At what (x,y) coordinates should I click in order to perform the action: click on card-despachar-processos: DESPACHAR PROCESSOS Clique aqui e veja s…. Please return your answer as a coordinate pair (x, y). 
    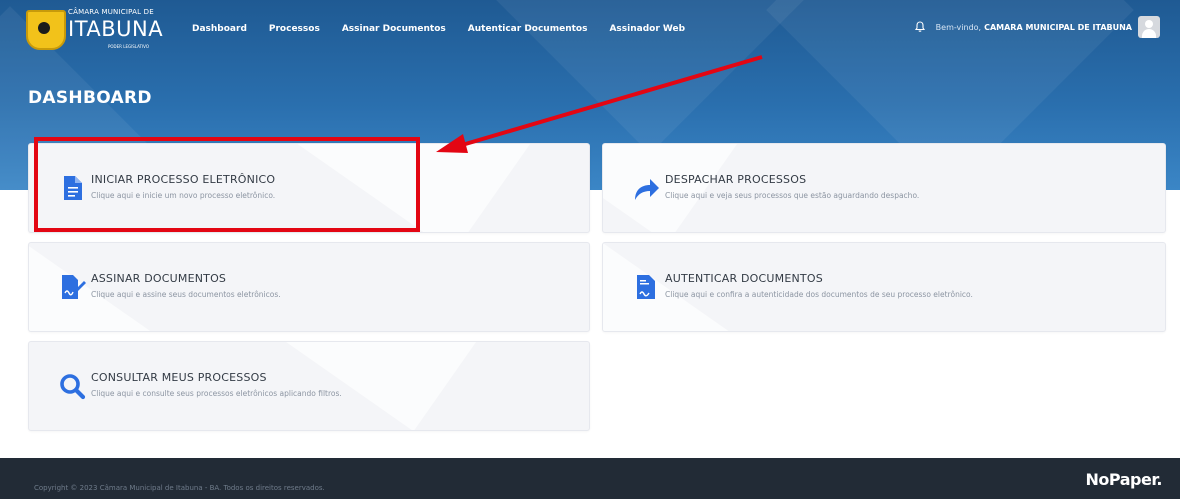
    Looking at the image, I should click on (884, 188).